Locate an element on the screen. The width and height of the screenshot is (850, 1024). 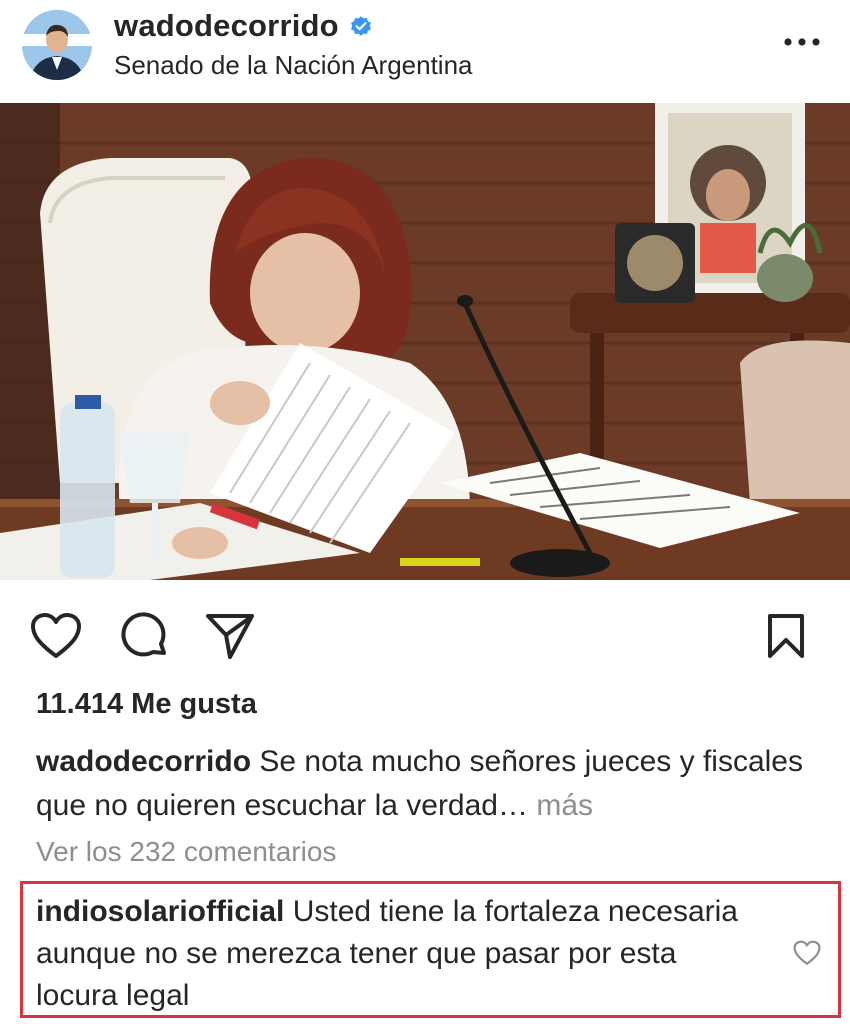
caption-more-link: más is located at coordinates (564, 805).